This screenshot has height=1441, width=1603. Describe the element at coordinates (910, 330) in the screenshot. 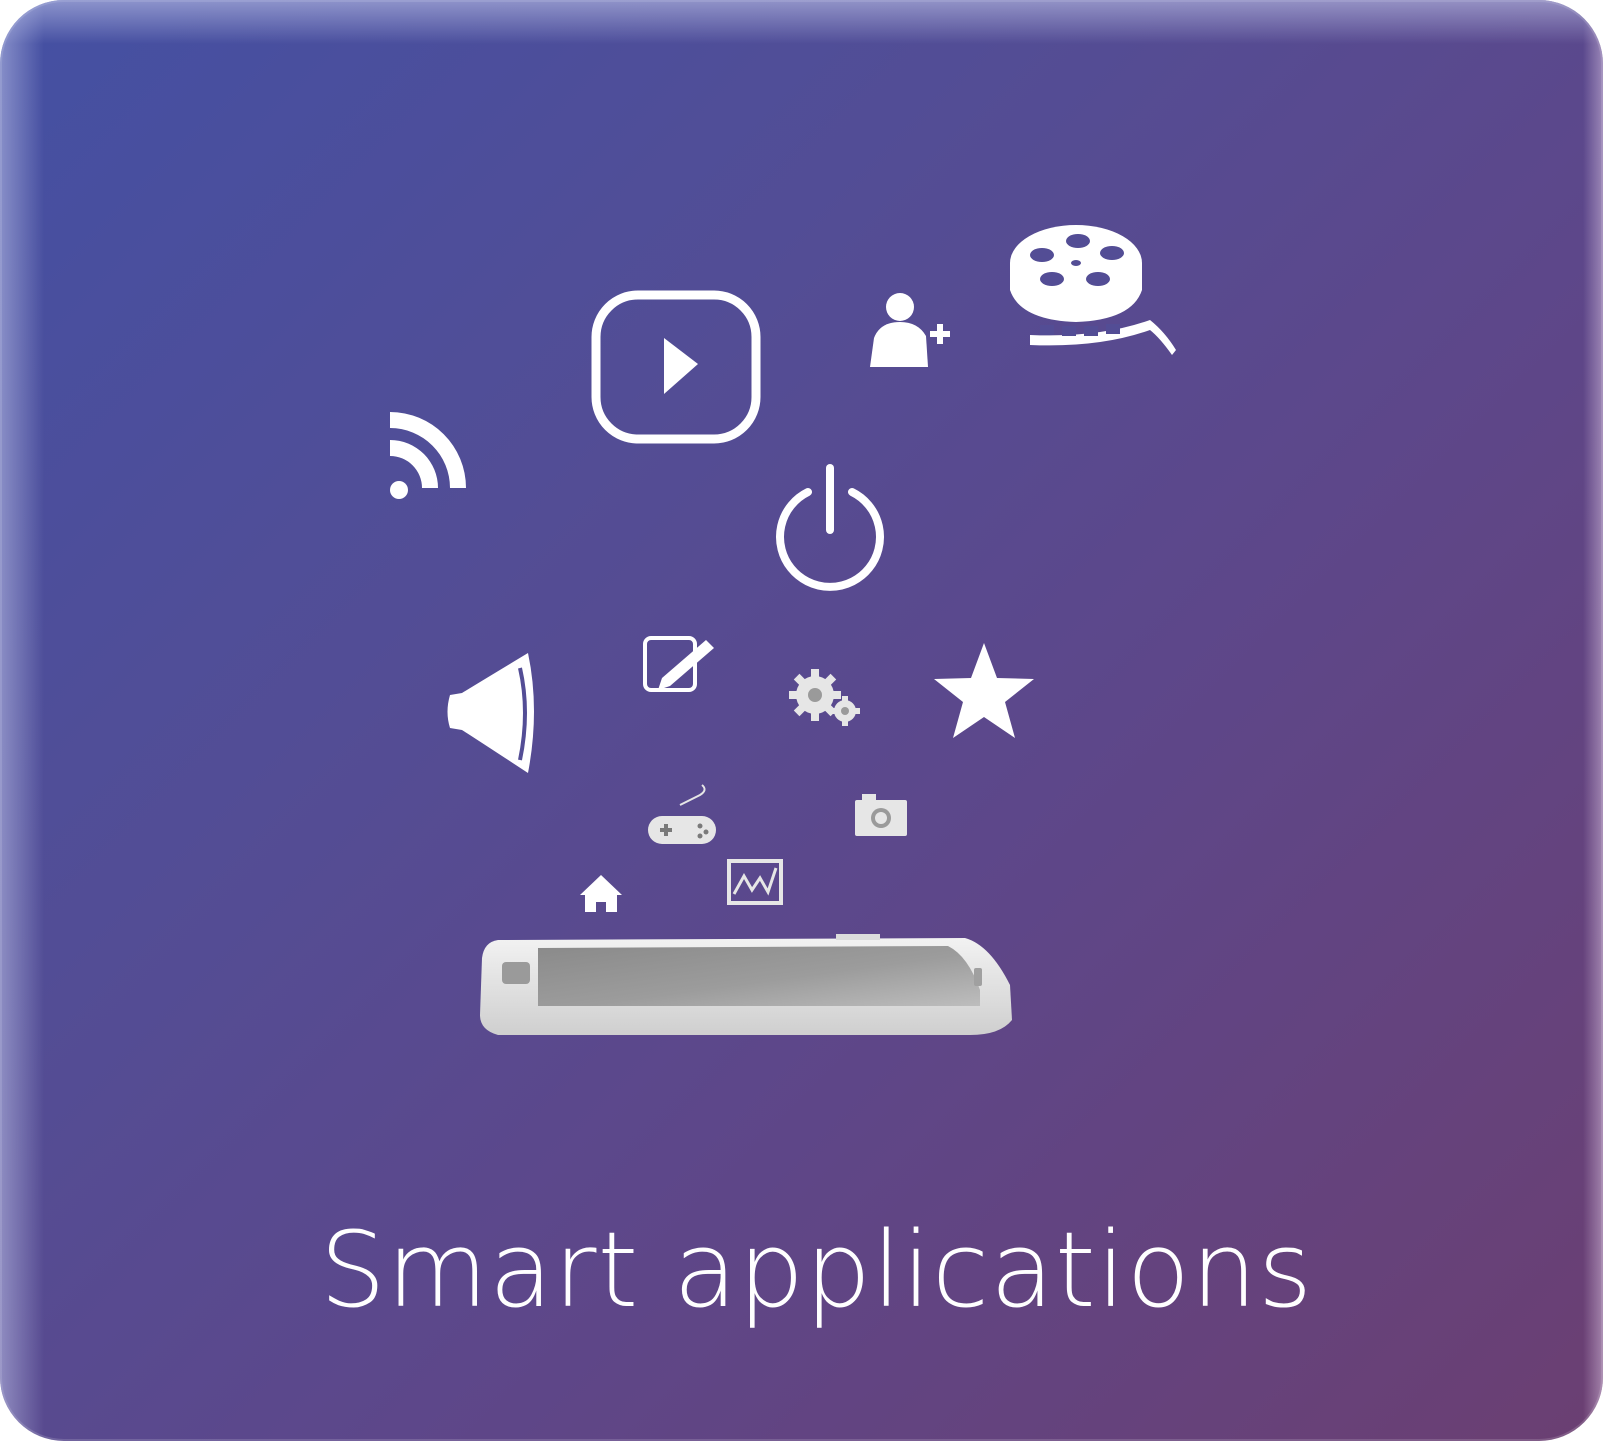

I see `add-user-icon` at that location.